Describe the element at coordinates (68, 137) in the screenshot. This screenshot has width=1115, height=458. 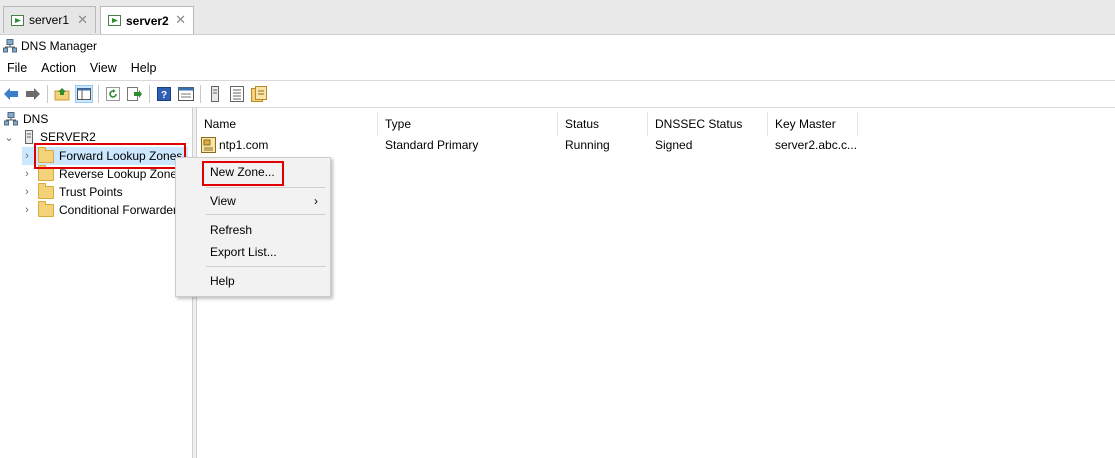
I see `tree-node-label: SERVER2` at that location.